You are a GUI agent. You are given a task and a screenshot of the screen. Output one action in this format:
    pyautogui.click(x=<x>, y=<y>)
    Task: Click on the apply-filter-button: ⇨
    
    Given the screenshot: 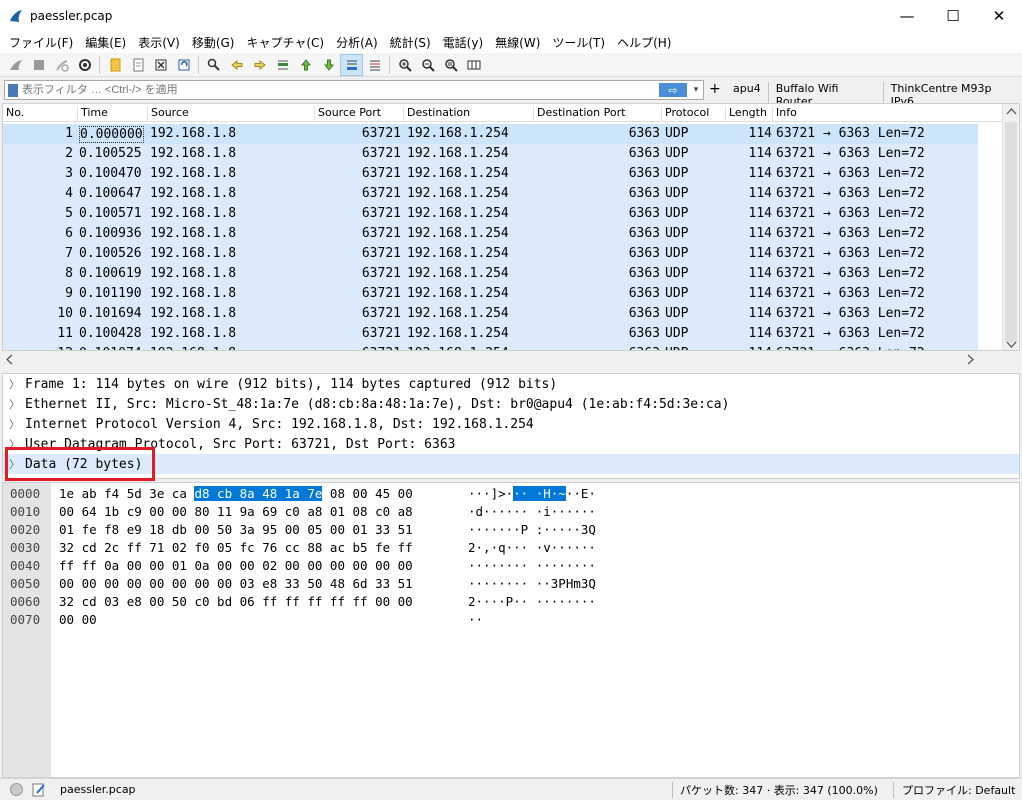 What is the action you would take?
    pyautogui.click(x=673, y=90)
    